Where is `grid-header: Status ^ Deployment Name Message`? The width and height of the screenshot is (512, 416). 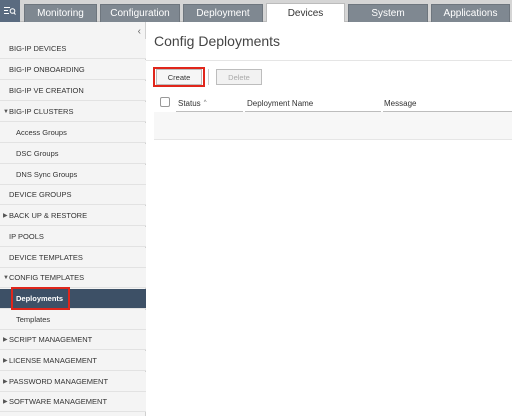 grid-header: Status ^ Deployment Name Message is located at coordinates (333, 103).